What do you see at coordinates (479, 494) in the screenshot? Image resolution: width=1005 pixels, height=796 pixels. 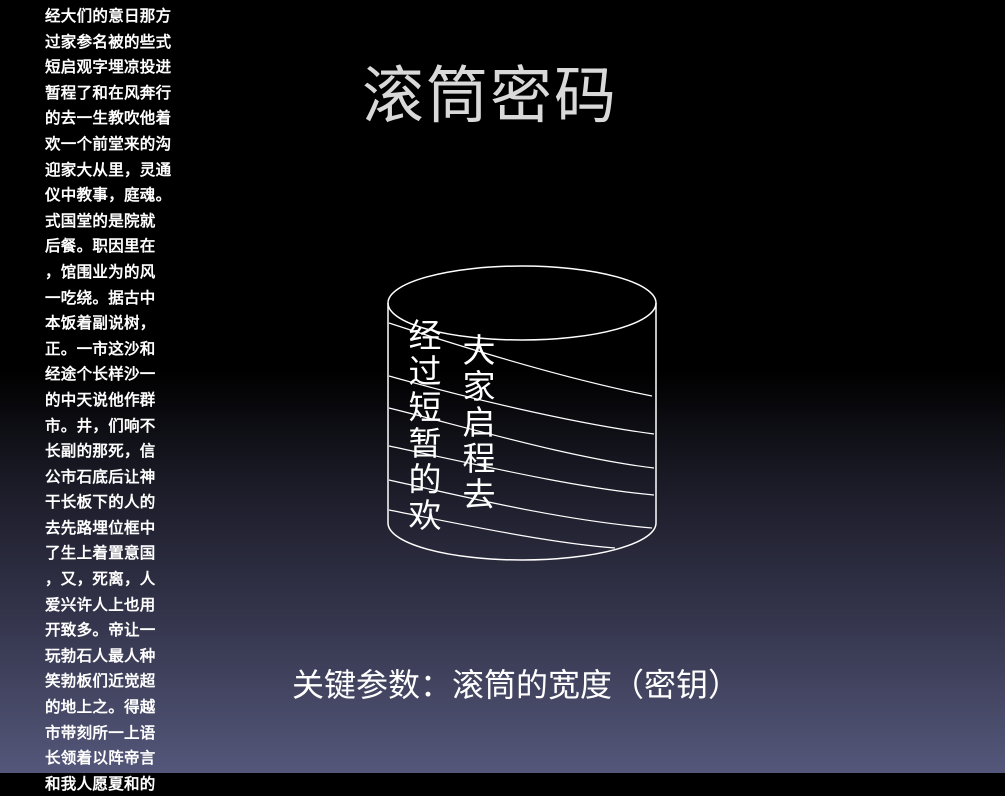 I see `scytale-char: 去` at bounding box center [479, 494].